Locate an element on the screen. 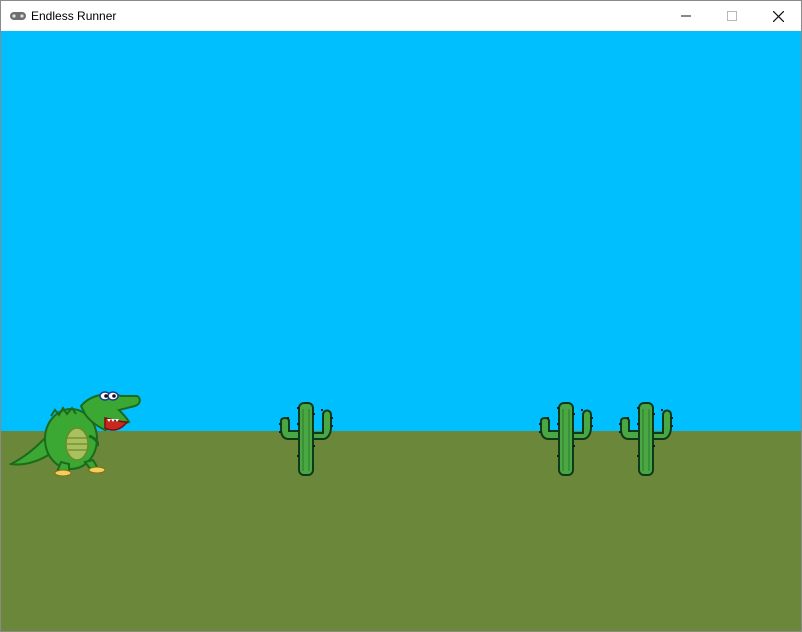  window-title: Endless Runner is located at coordinates (74, 16).